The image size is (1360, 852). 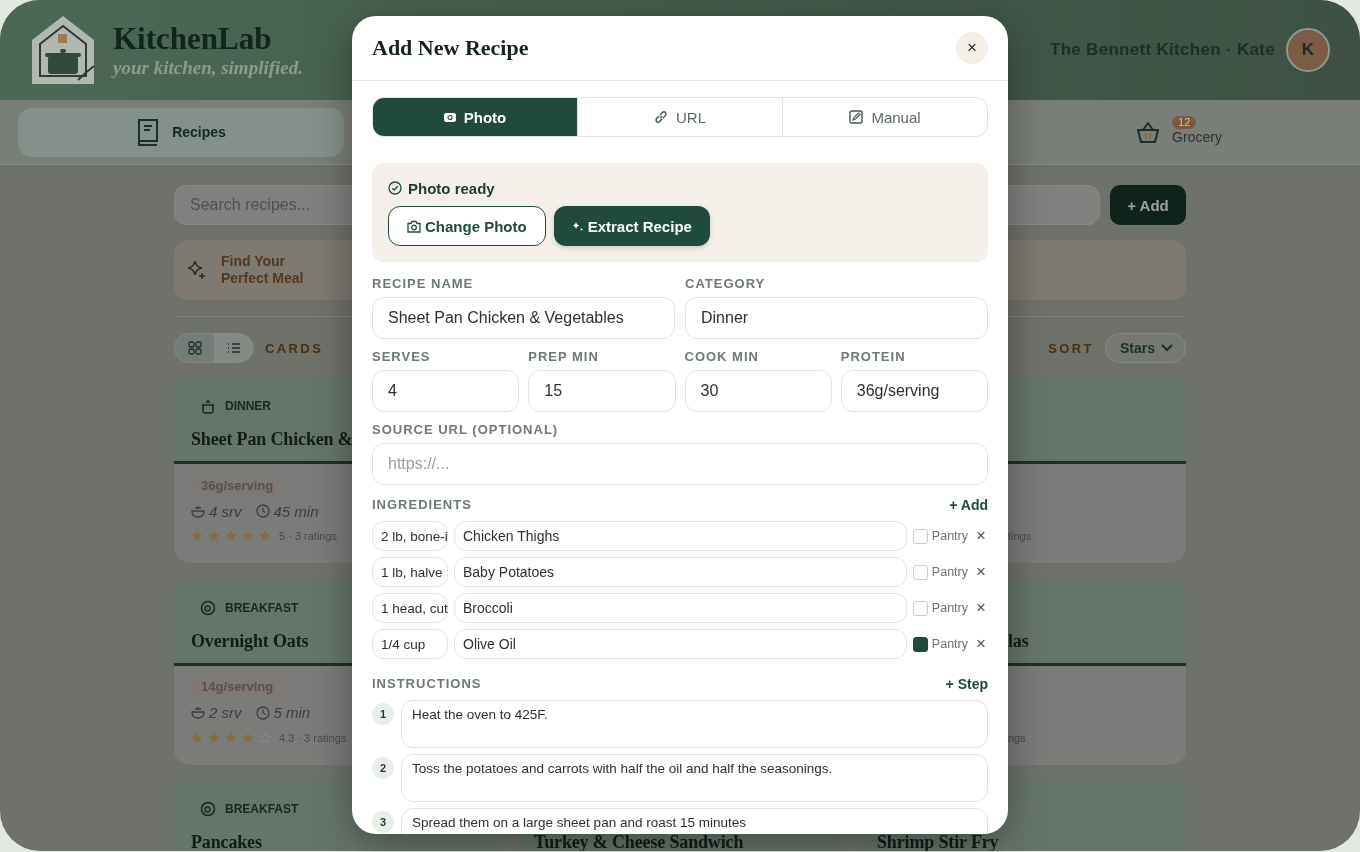 What do you see at coordinates (966, 684) in the screenshot?
I see `add-step-link: + Step` at bounding box center [966, 684].